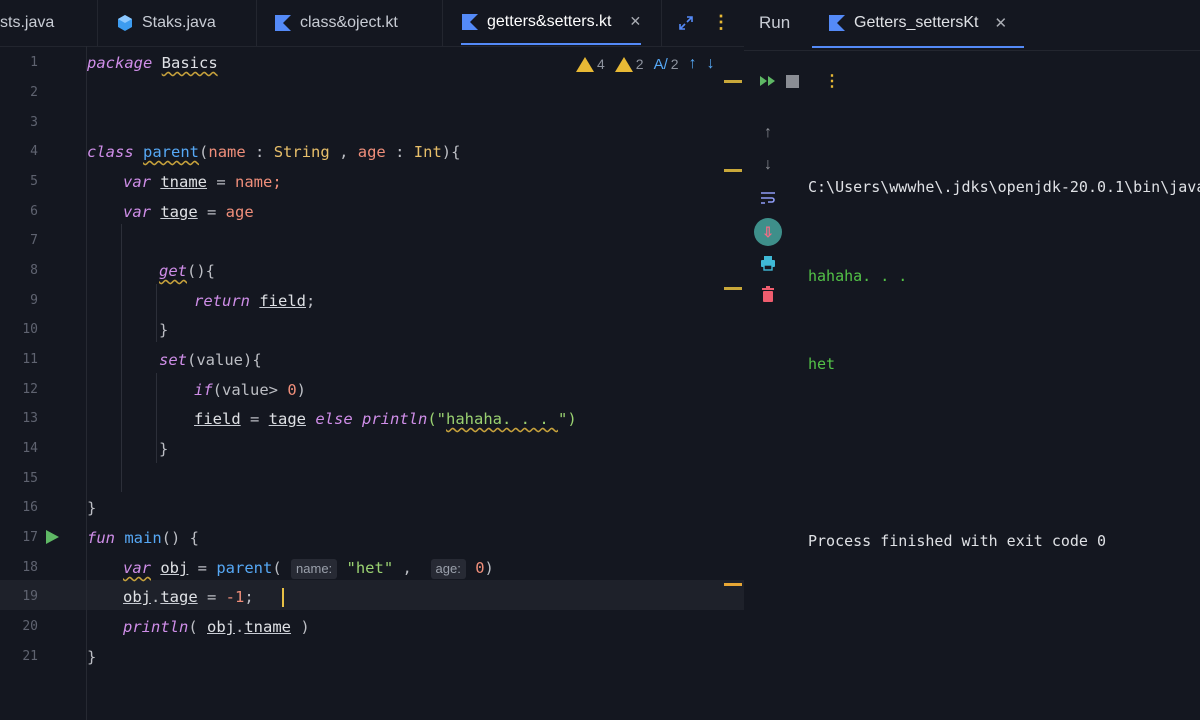 This screenshot has width=1200, height=720. What do you see at coordinates (30, 418) in the screenshot?
I see `line-number: 13` at bounding box center [30, 418].